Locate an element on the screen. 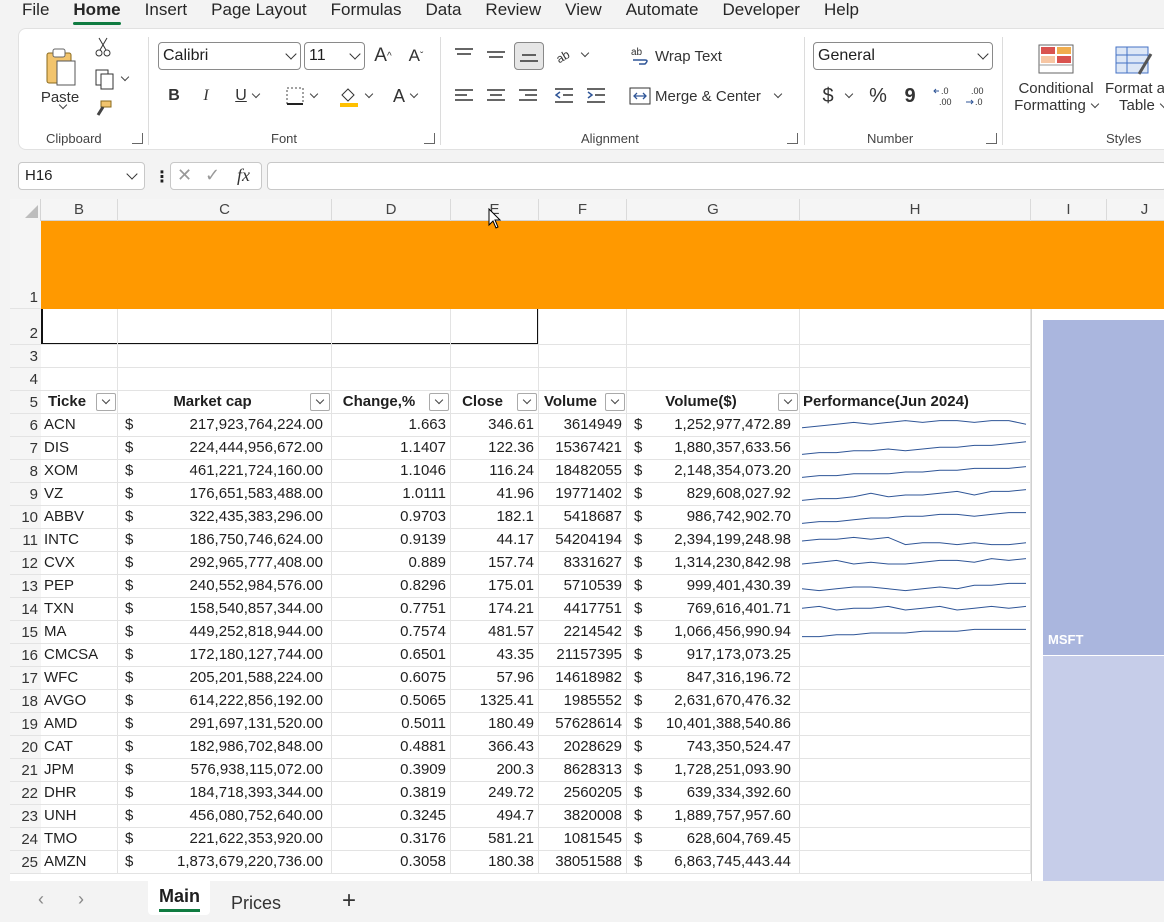 The width and height of the screenshot is (1164, 922). volume-cell: 3820008 is located at coordinates (583, 816).